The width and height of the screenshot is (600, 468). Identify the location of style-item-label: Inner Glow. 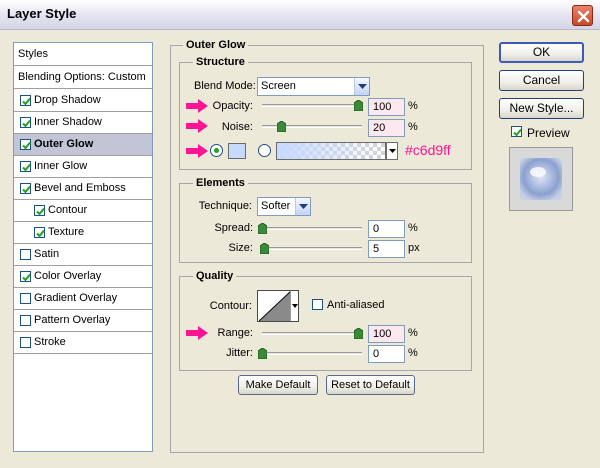
(61, 166).